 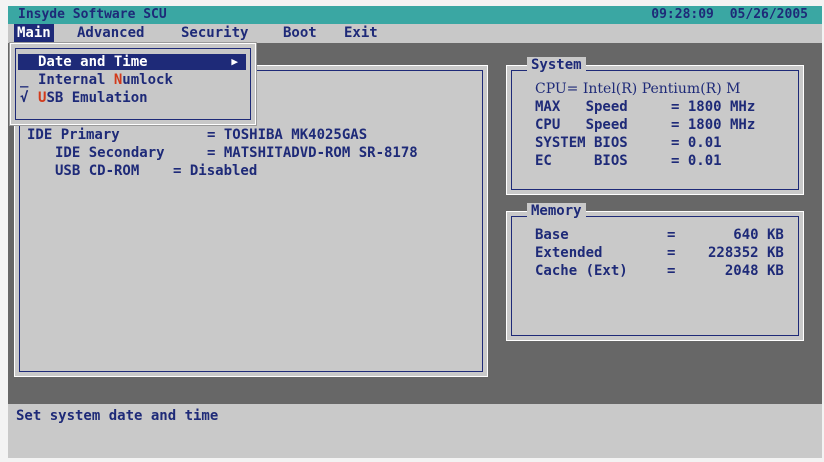 What do you see at coordinates (659, 271) in the screenshot?
I see `memory-cache-row: Cache (Ext) = 2048 KB` at bounding box center [659, 271].